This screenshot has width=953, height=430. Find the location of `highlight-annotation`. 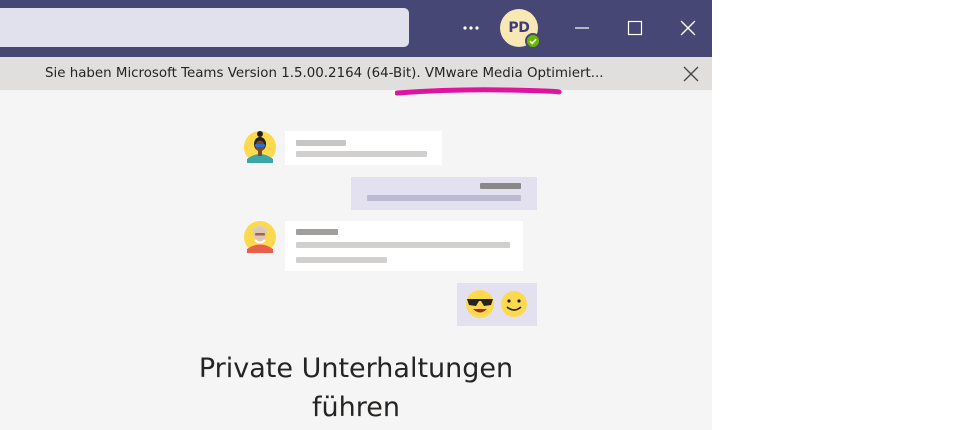

highlight-annotation is located at coordinates (478, 91).